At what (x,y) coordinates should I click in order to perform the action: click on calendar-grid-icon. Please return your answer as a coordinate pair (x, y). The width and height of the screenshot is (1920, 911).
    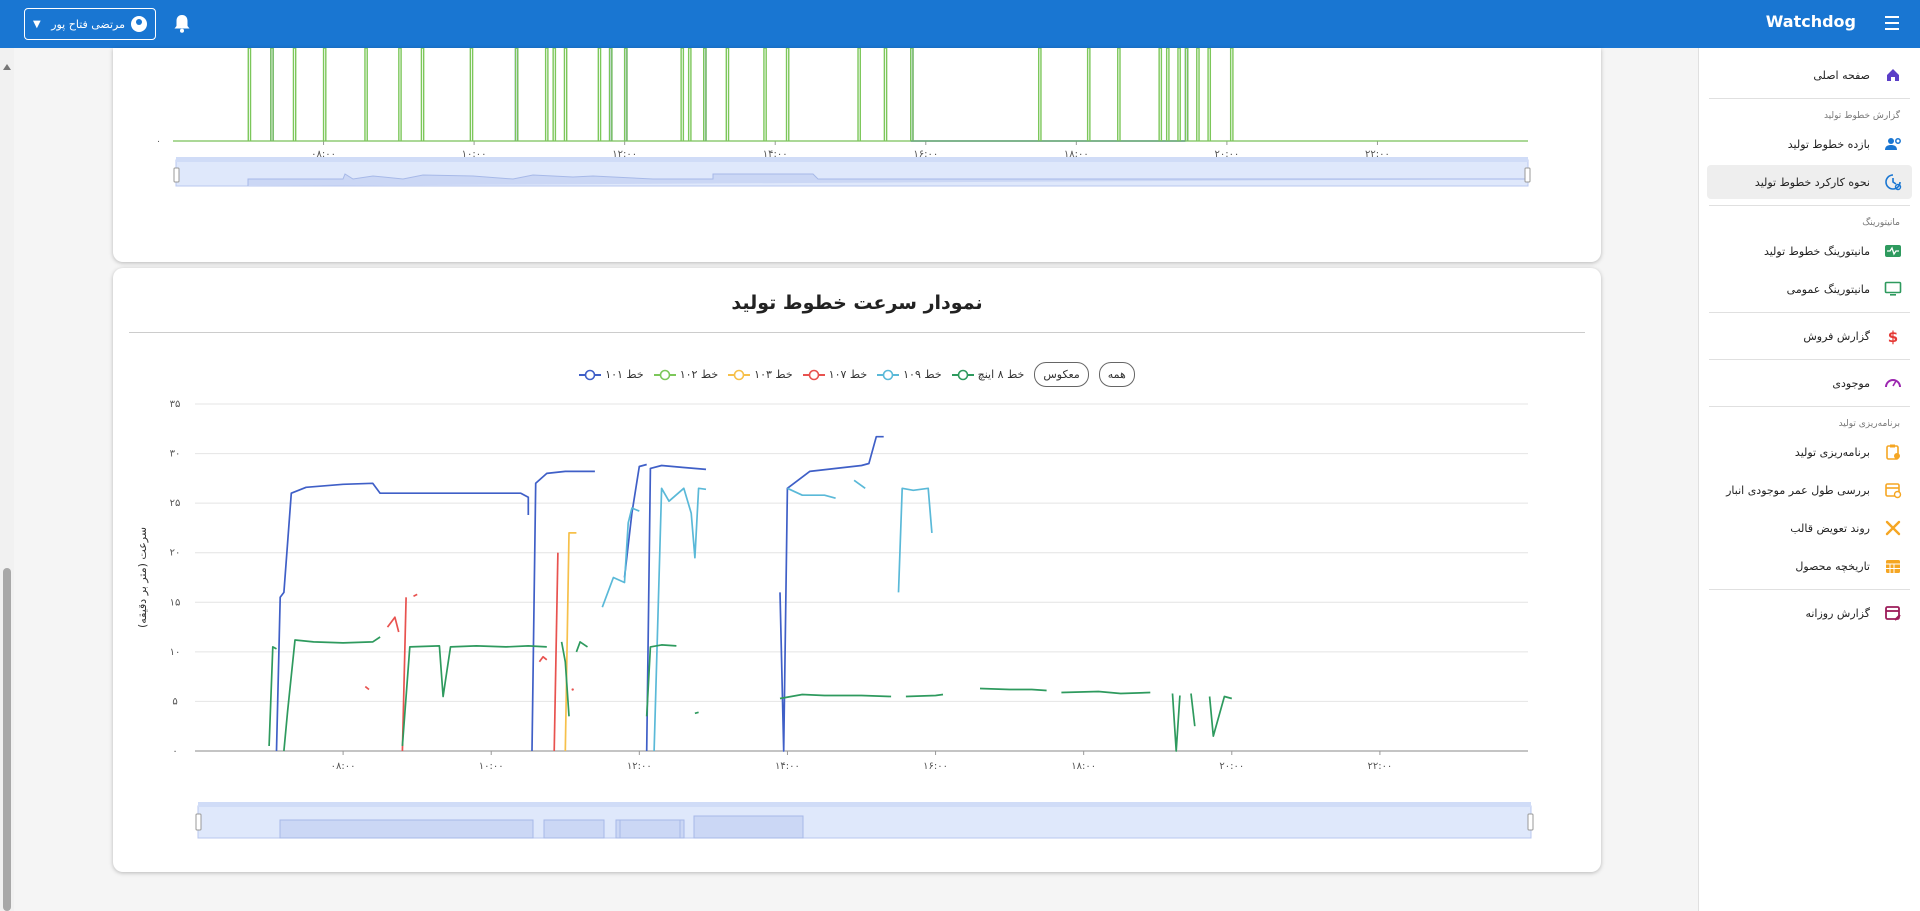
    Looking at the image, I should click on (1893, 566).